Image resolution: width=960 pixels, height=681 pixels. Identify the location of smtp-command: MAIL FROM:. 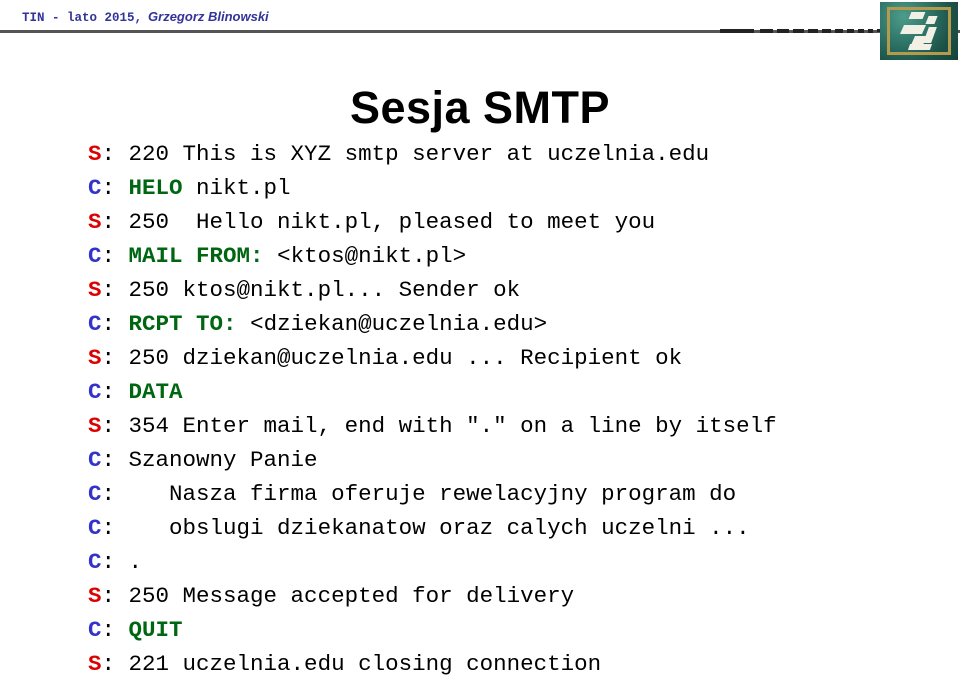
(189, 256).